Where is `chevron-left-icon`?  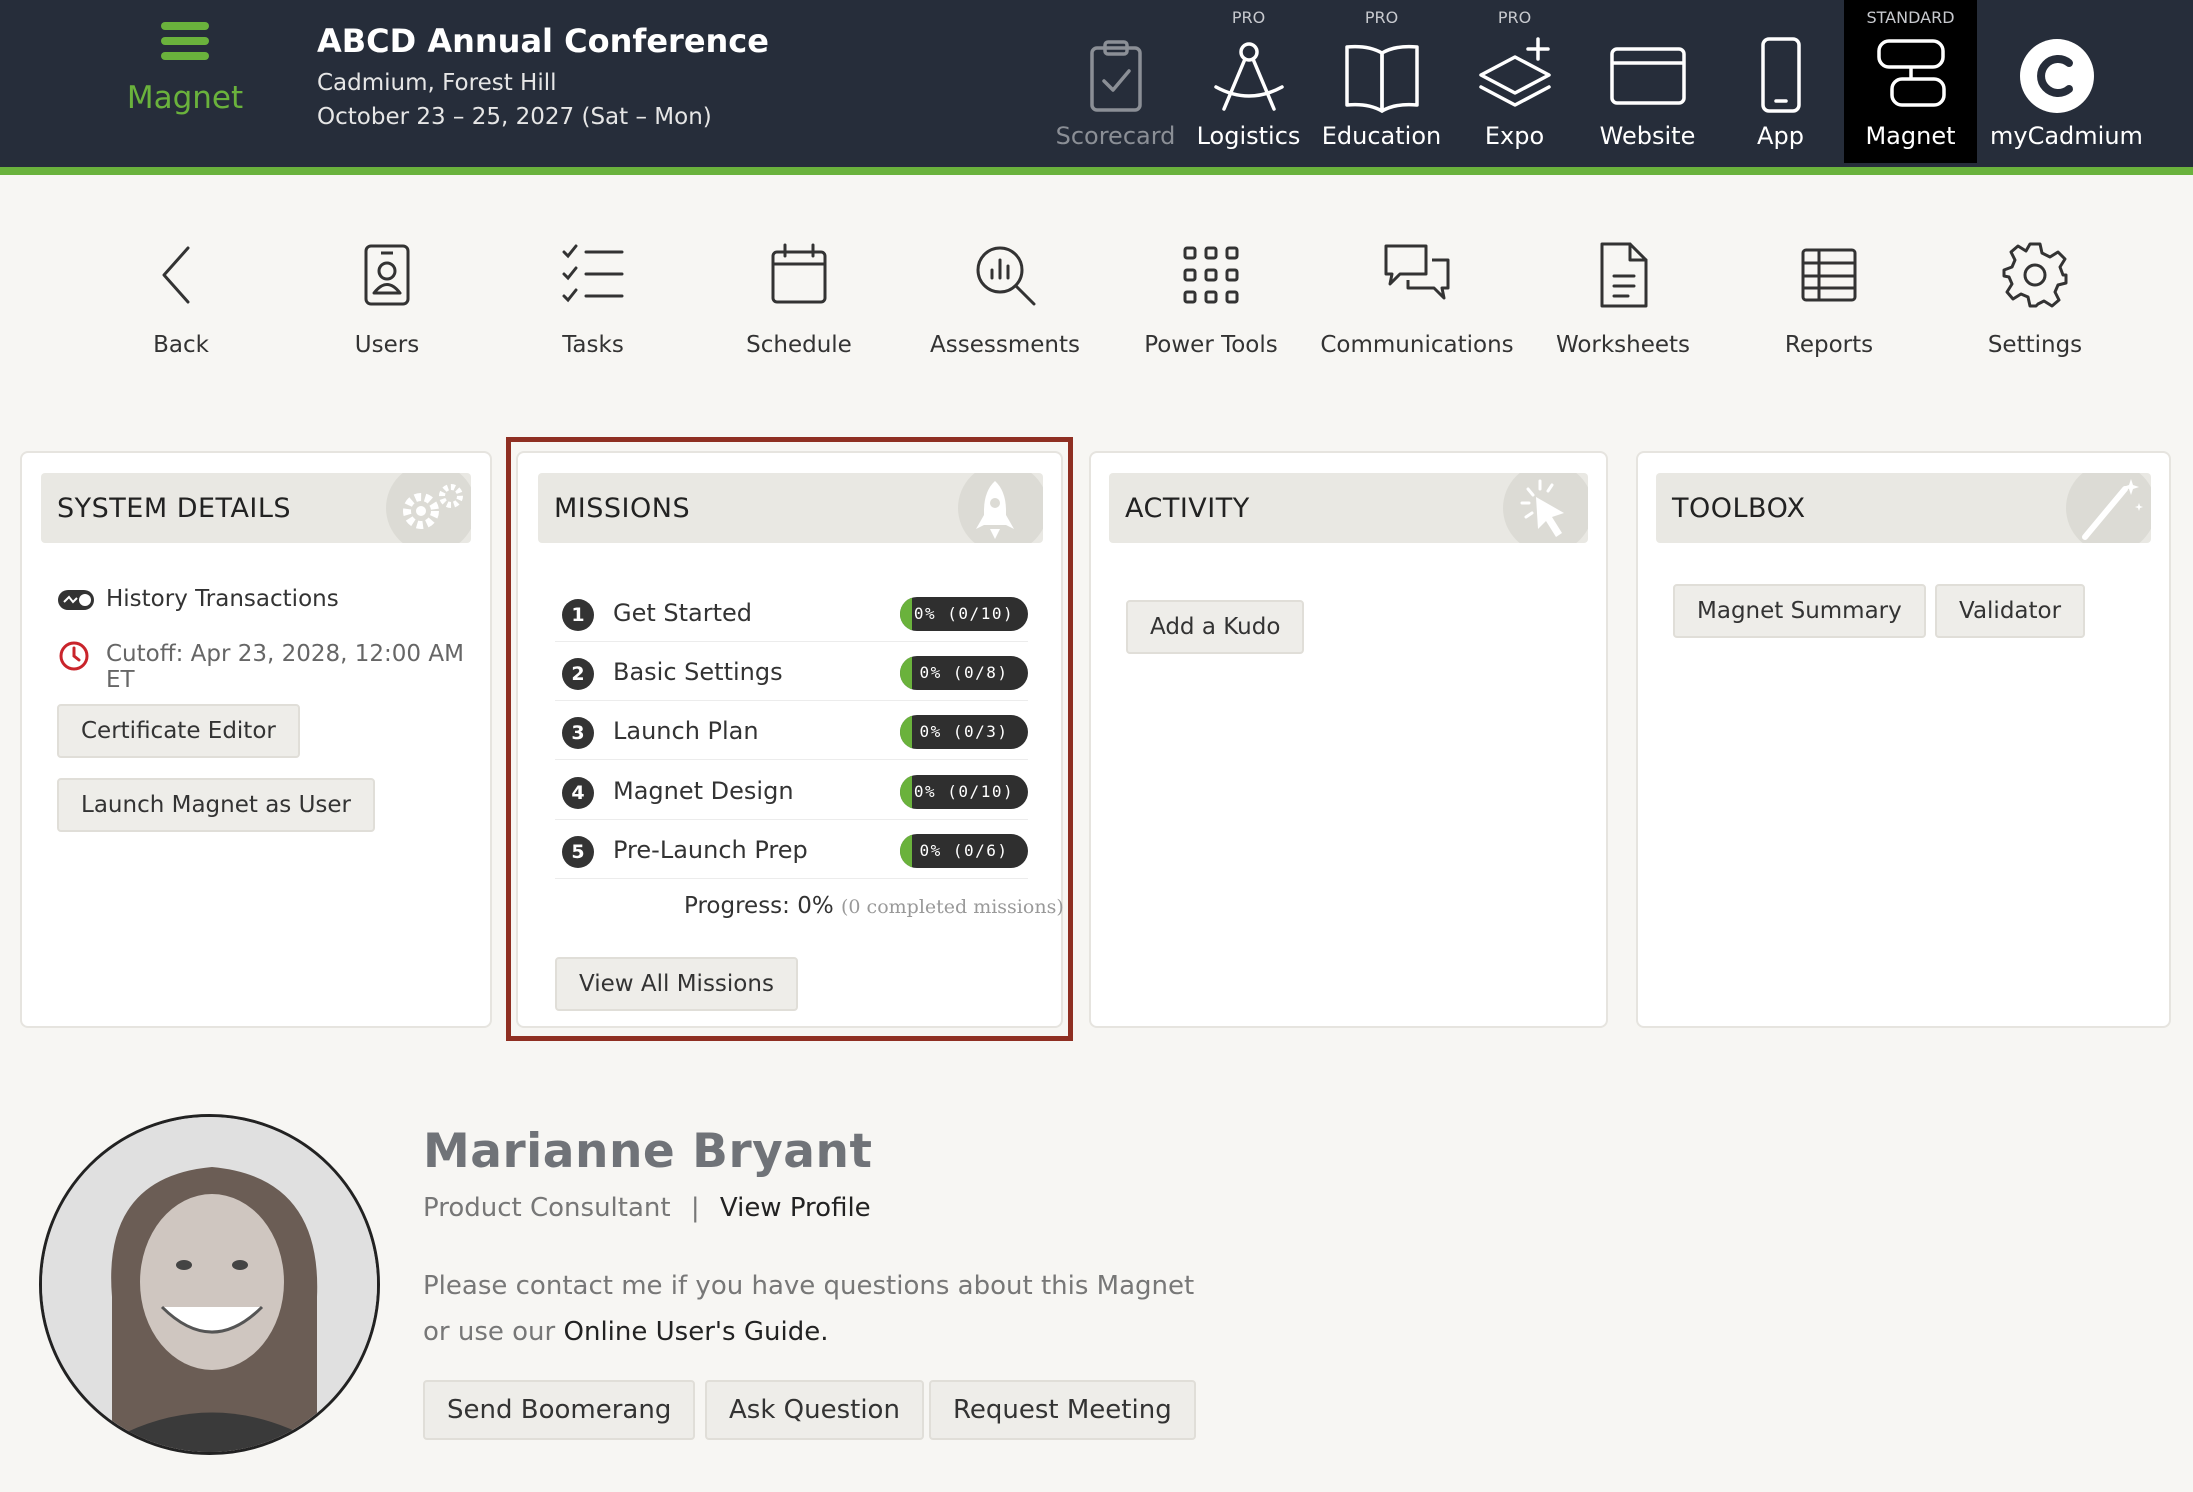
chevron-left-icon is located at coordinates (176, 275).